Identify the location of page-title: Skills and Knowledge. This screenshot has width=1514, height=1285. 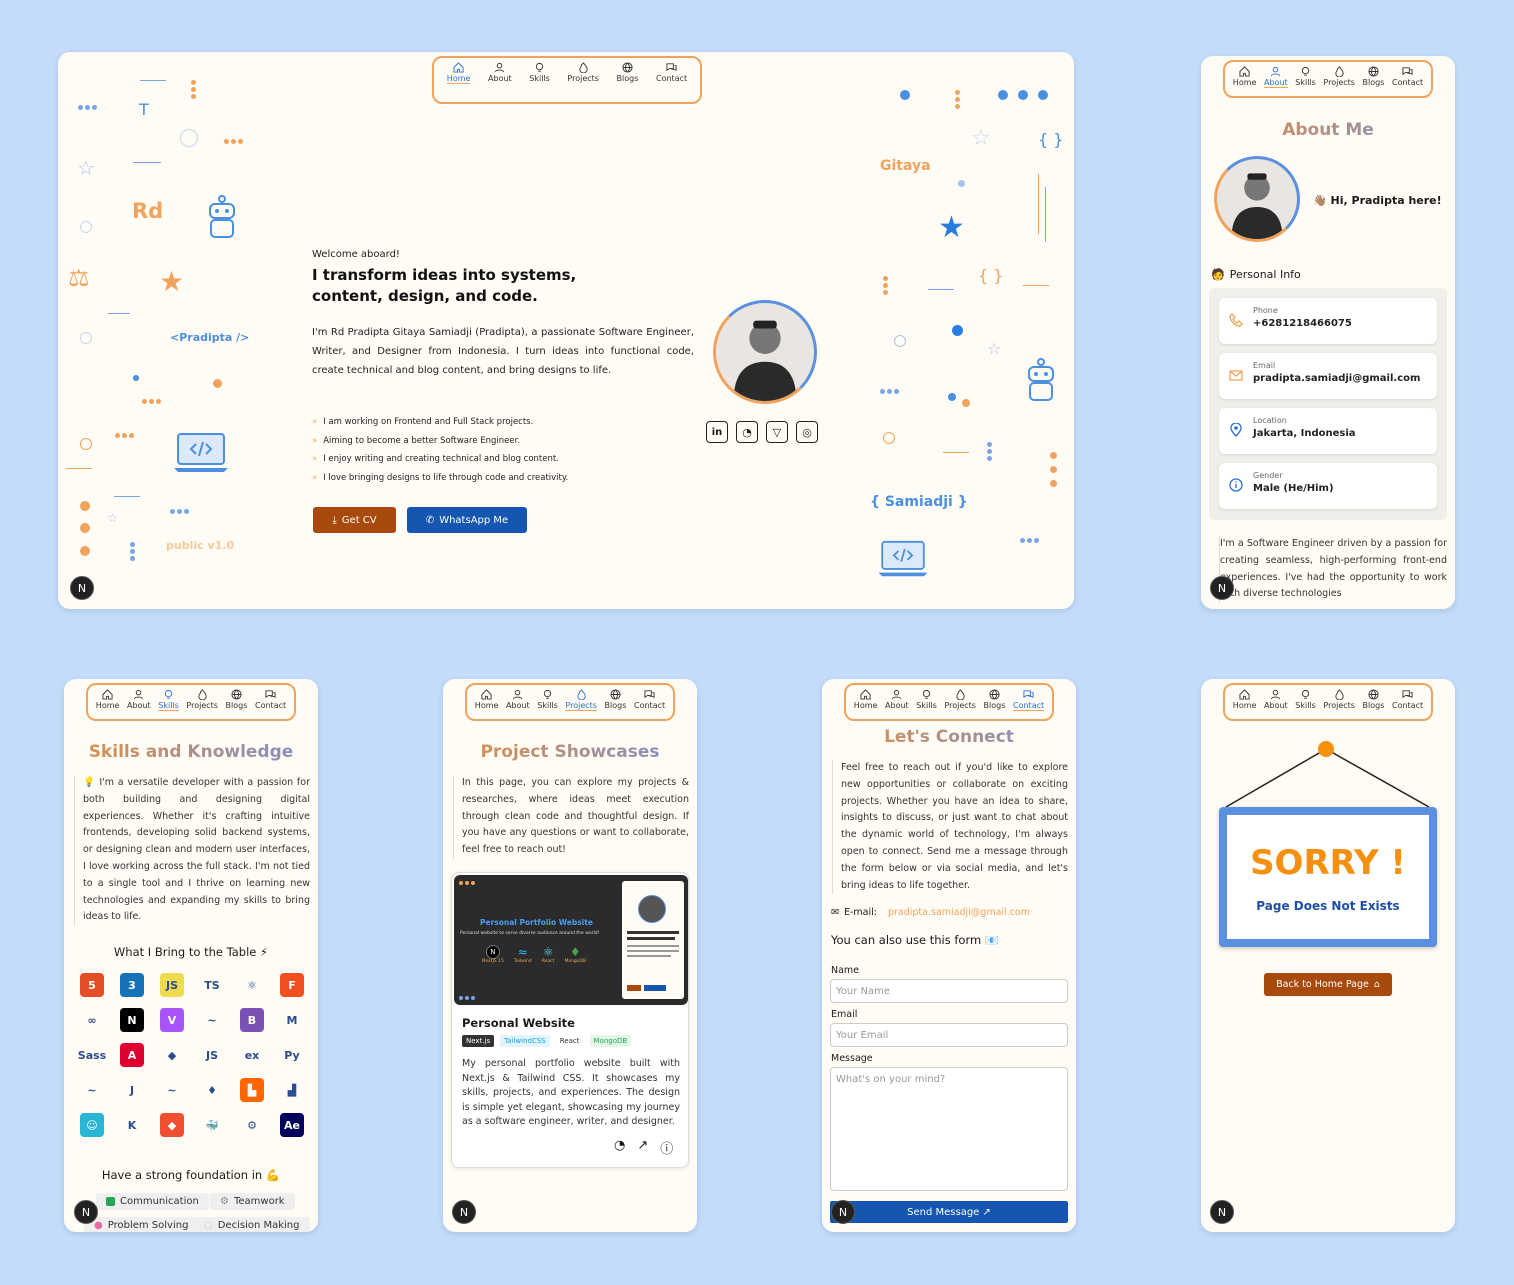
(191, 752).